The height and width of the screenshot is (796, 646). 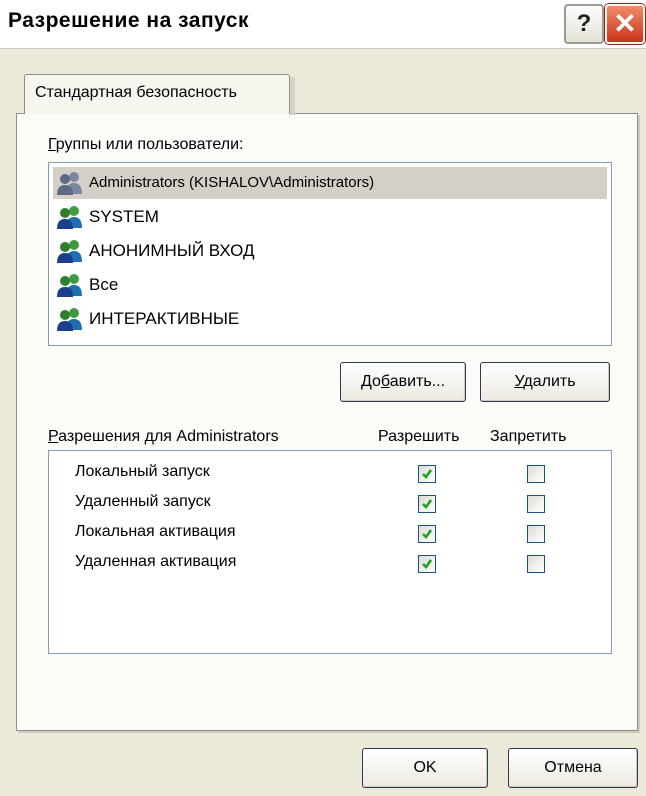 I want to click on title-bar: Разрешение на запуск ? ✕, so click(x=323, y=24).